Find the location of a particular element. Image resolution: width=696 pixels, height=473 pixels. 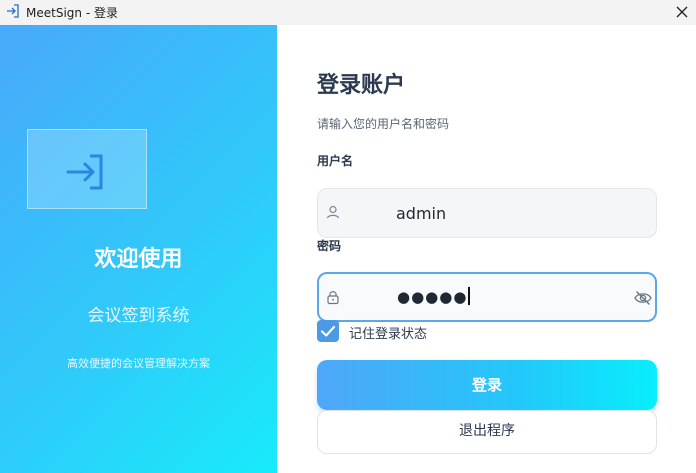

checkmark-icon is located at coordinates (328, 331).